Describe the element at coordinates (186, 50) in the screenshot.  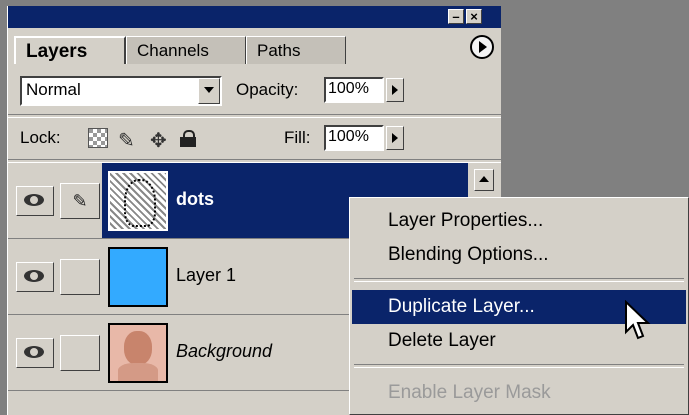
I see `tab-channels: Channels` at that location.